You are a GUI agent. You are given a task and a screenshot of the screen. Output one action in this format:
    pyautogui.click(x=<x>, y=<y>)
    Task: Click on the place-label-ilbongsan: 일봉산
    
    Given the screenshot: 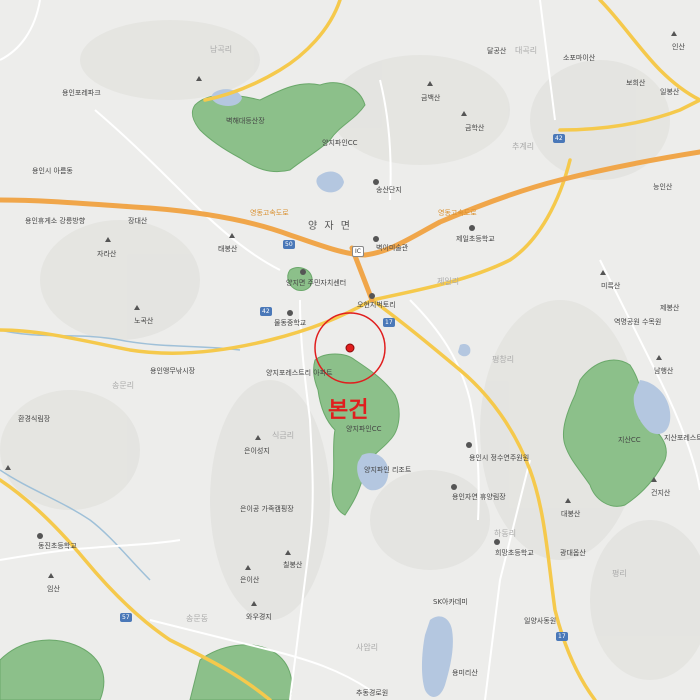 What is the action you would take?
    pyautogui.click(x=670, y=92)
    